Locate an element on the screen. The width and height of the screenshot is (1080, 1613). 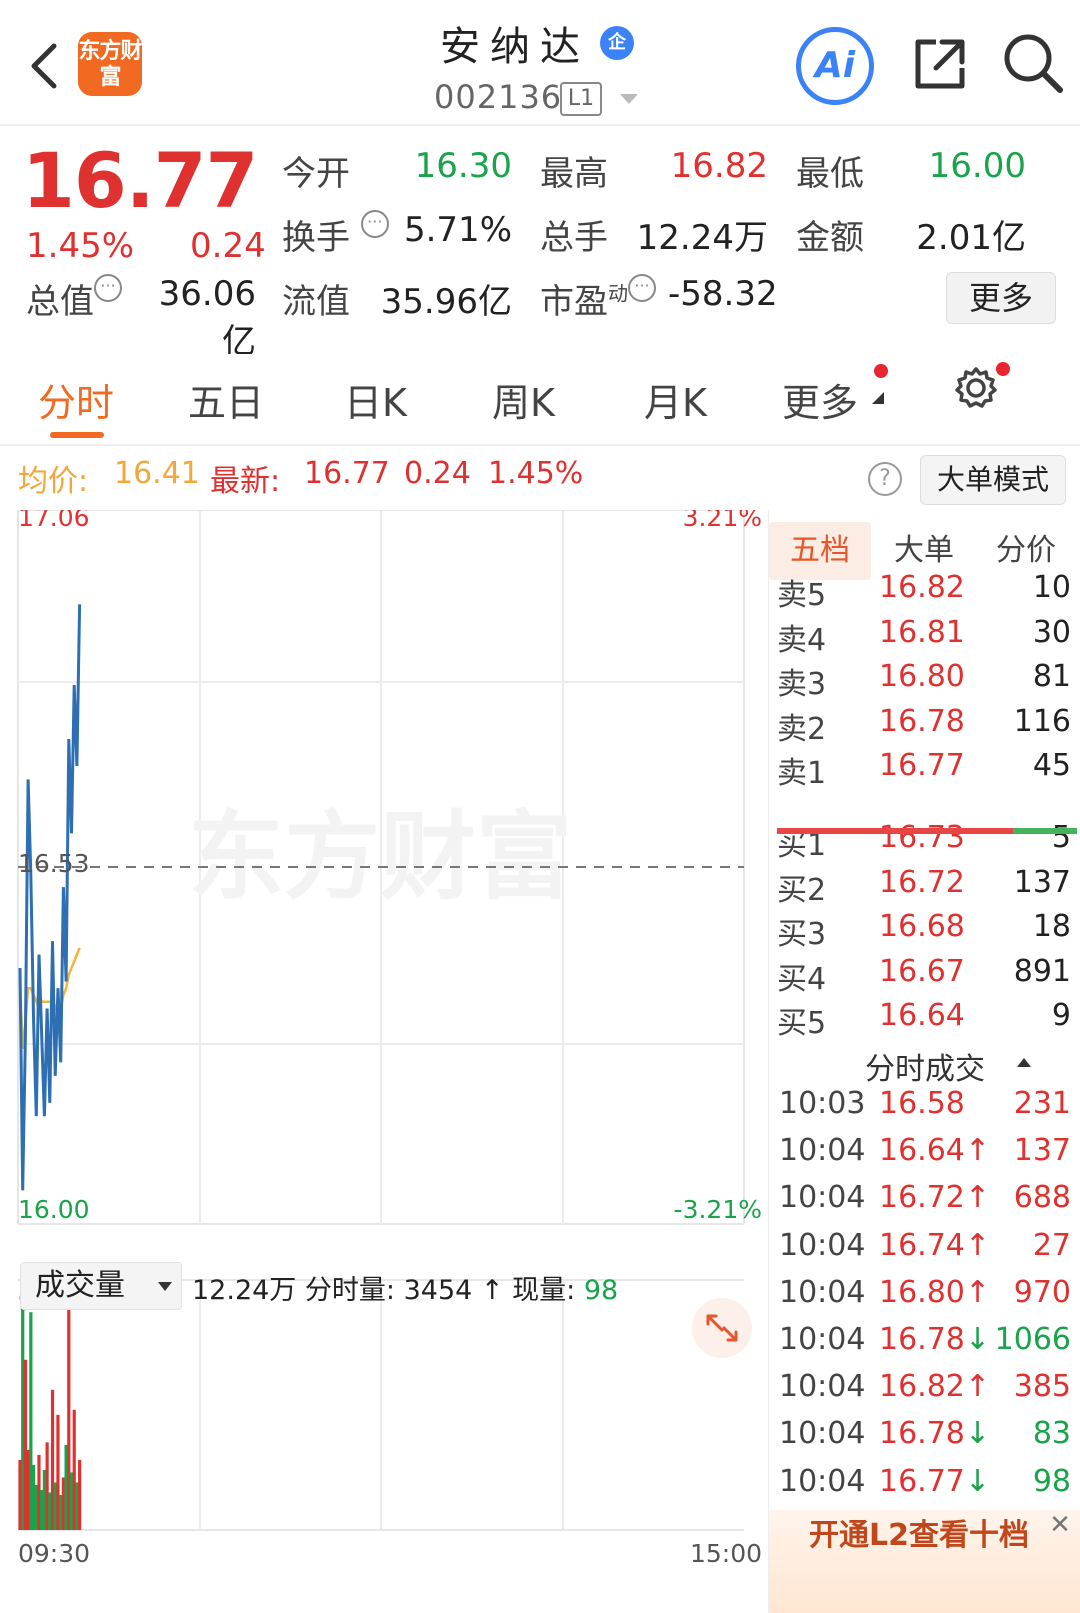
trade-volume: 98 is located at coordinates (1051, 1481).